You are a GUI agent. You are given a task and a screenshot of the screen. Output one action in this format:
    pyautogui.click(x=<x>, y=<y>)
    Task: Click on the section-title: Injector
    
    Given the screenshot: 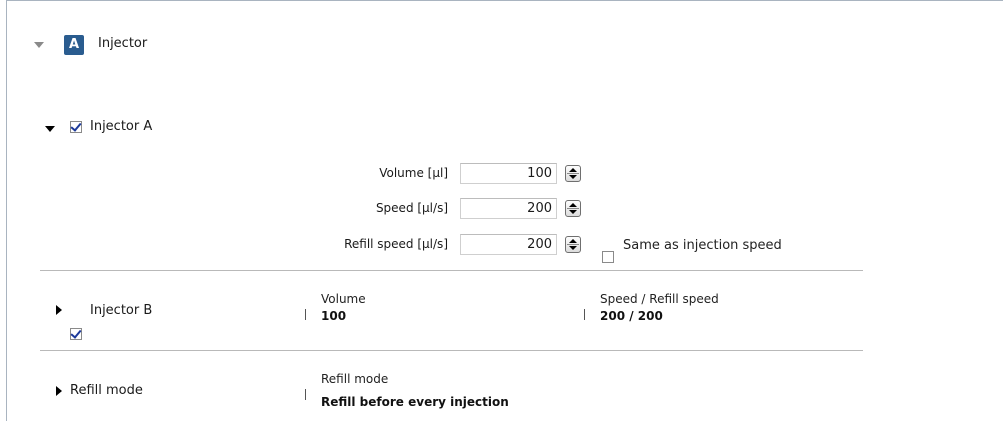 What is the action you would take?
    pyautogui.click(x=123, y=43)
    